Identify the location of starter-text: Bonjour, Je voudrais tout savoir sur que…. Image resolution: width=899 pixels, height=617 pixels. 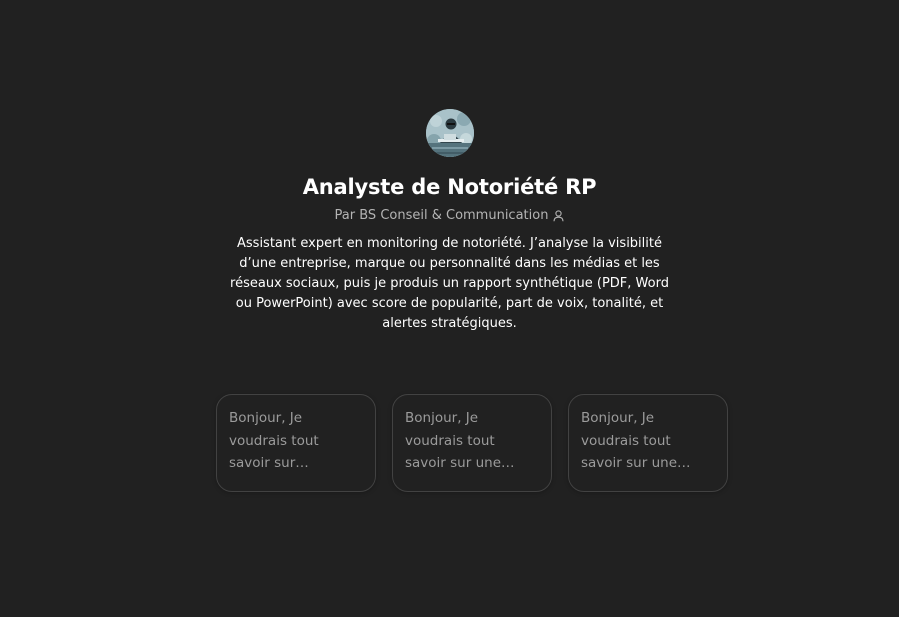
(274, 440).